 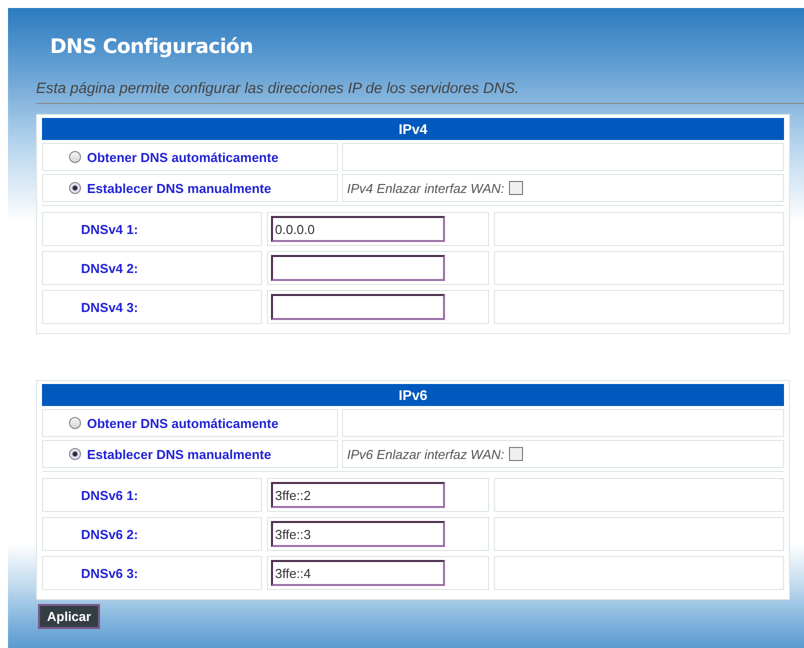 I want to click on input-field: 3ffe::2, so click(x=358, y=495).